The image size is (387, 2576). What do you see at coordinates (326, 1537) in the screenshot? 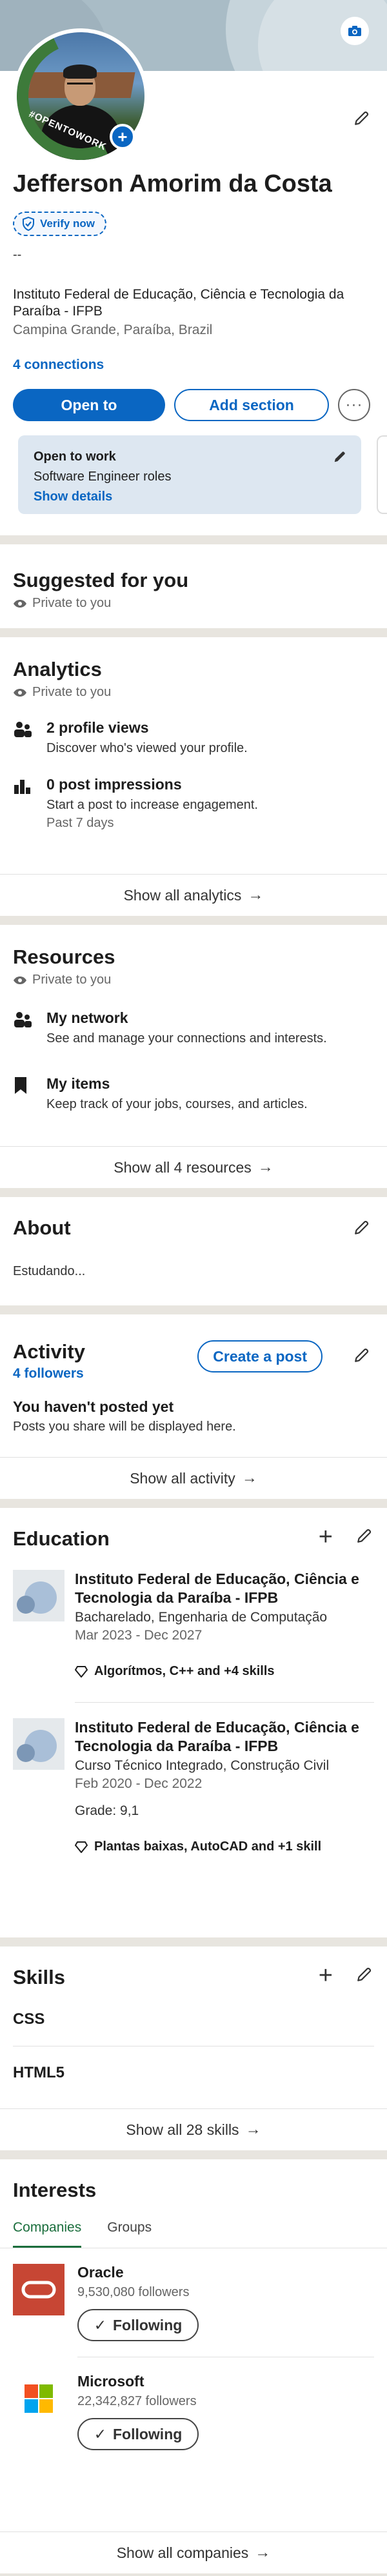
I see `add-education-plus-icon: +` at bounding box center [326, 1537].